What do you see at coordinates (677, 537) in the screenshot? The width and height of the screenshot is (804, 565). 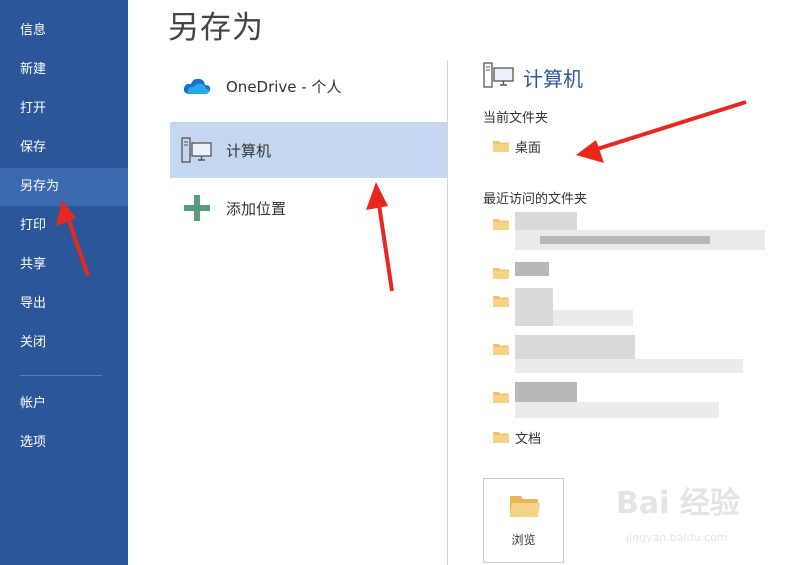 I see `watermark-url: jingyan.baidu.com` at bounding box center [677, 537].